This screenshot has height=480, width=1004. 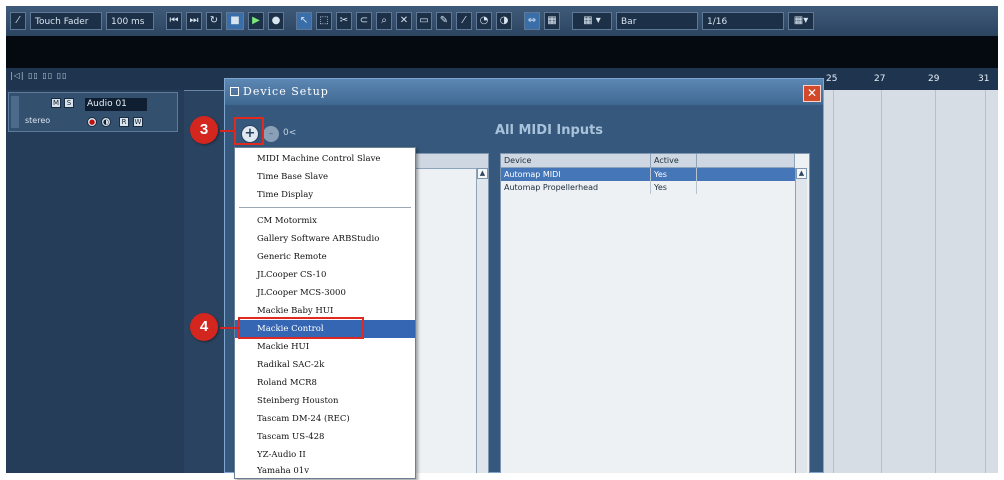 What do you see at coordinates (15, 112) in the screenshot?
I see `track-color-strip` at bounding box center [15, 112].